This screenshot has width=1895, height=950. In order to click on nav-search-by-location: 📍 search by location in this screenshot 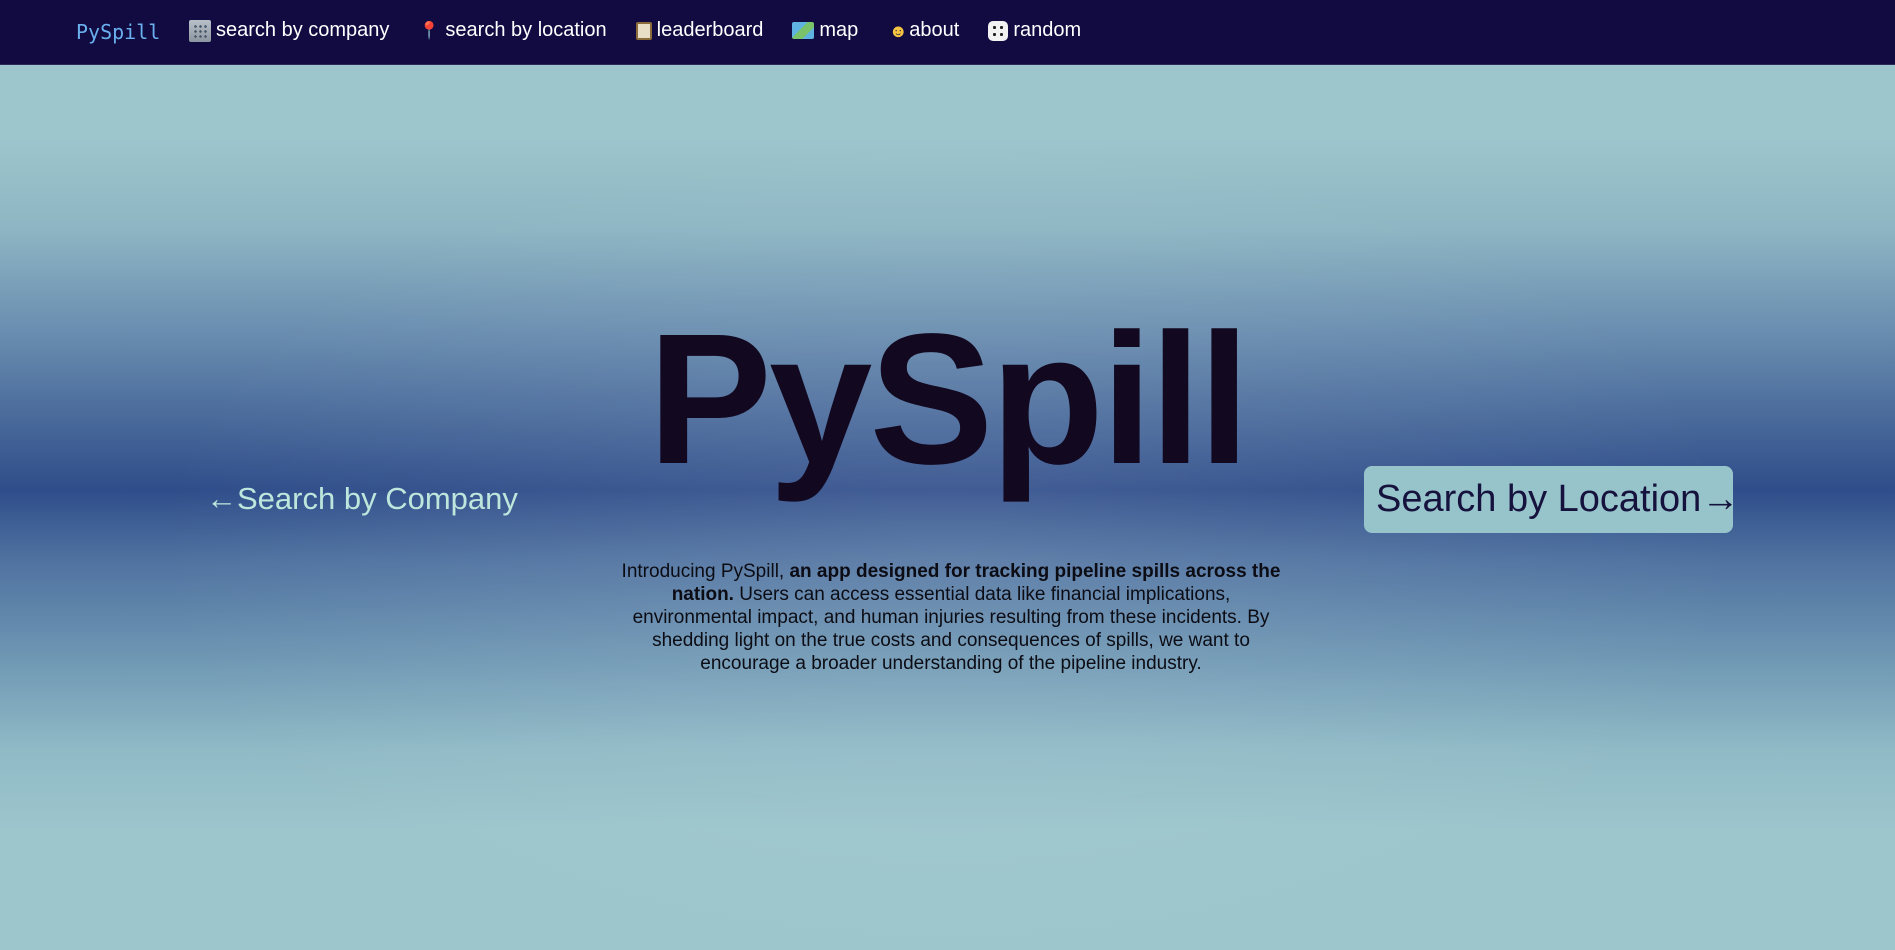, I will do `click(512, 30)`.